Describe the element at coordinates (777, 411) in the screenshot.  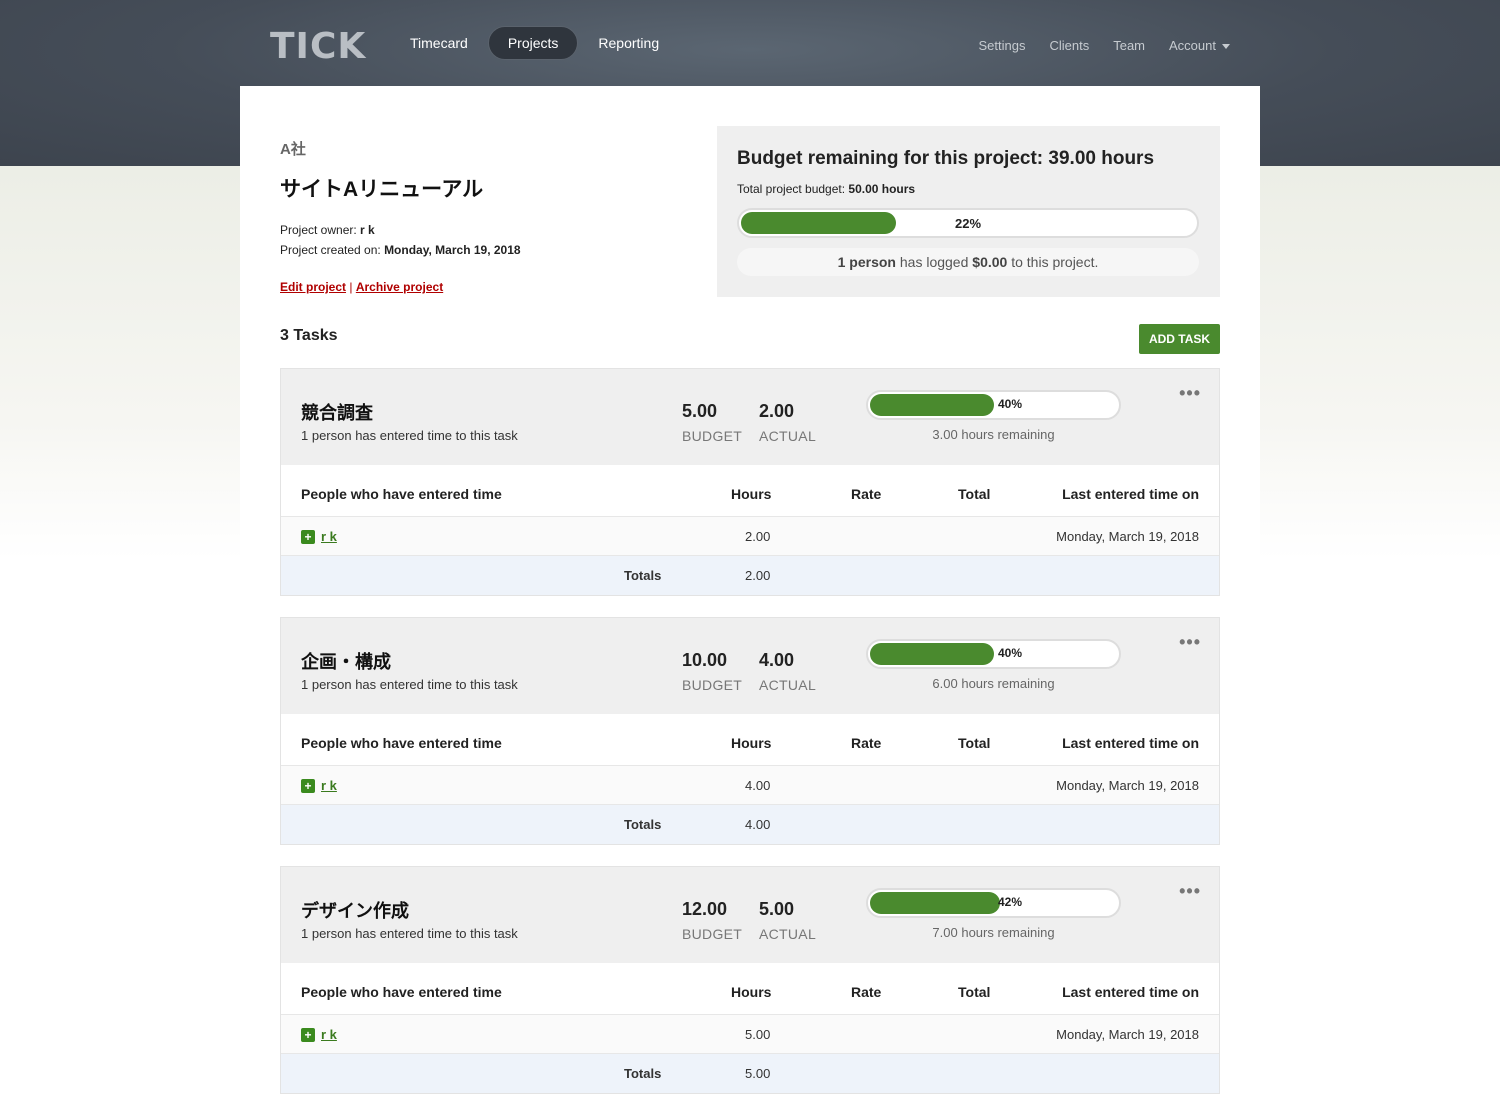
I see `task-actual-value: 2.00` at that location.